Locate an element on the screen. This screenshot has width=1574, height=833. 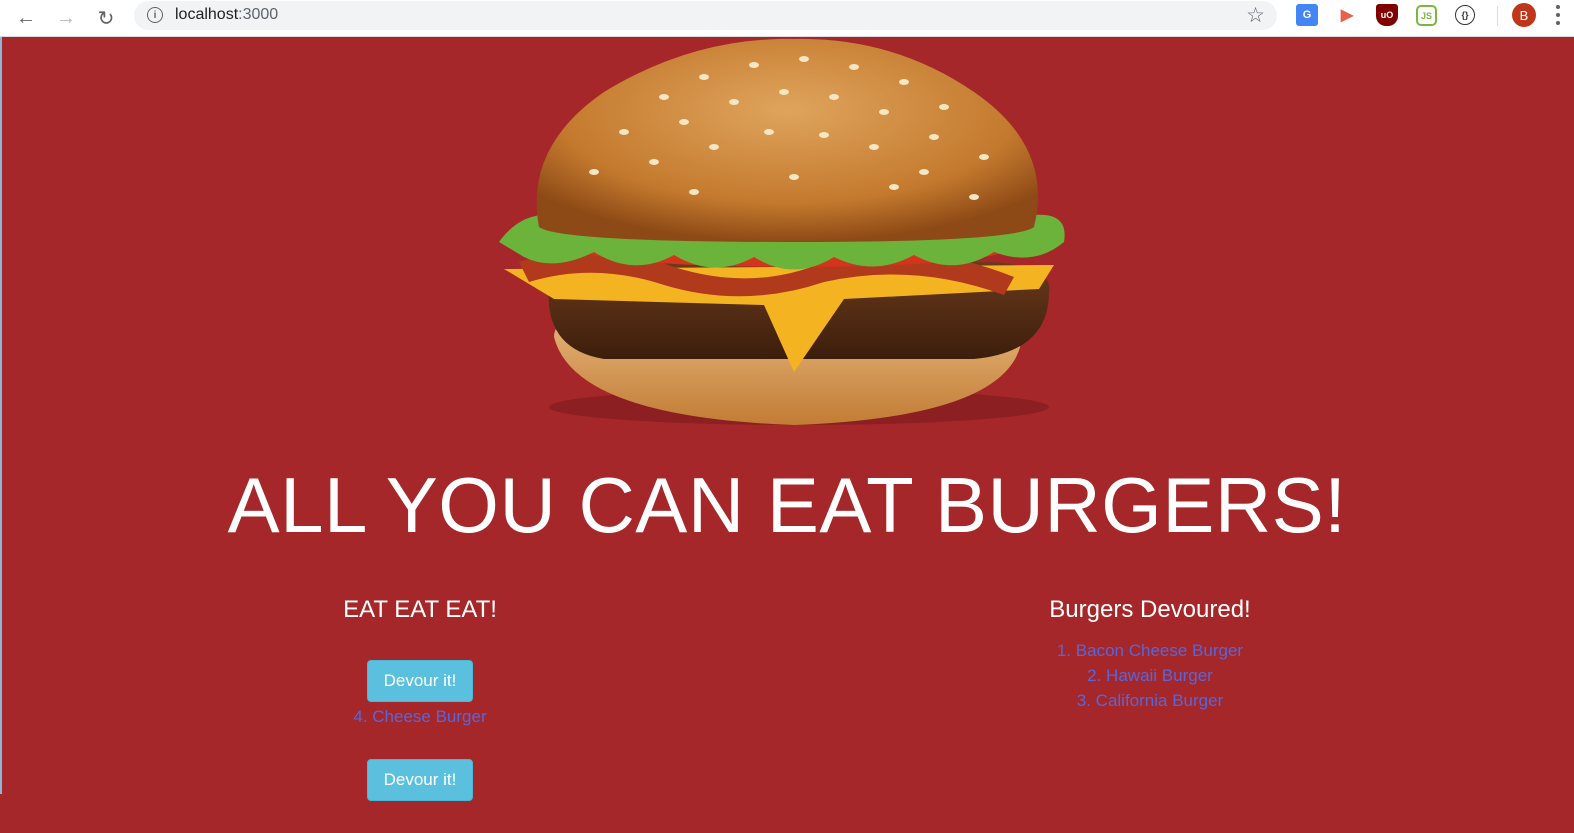
profile-avatar: B is located at coordinates (1524, 15).